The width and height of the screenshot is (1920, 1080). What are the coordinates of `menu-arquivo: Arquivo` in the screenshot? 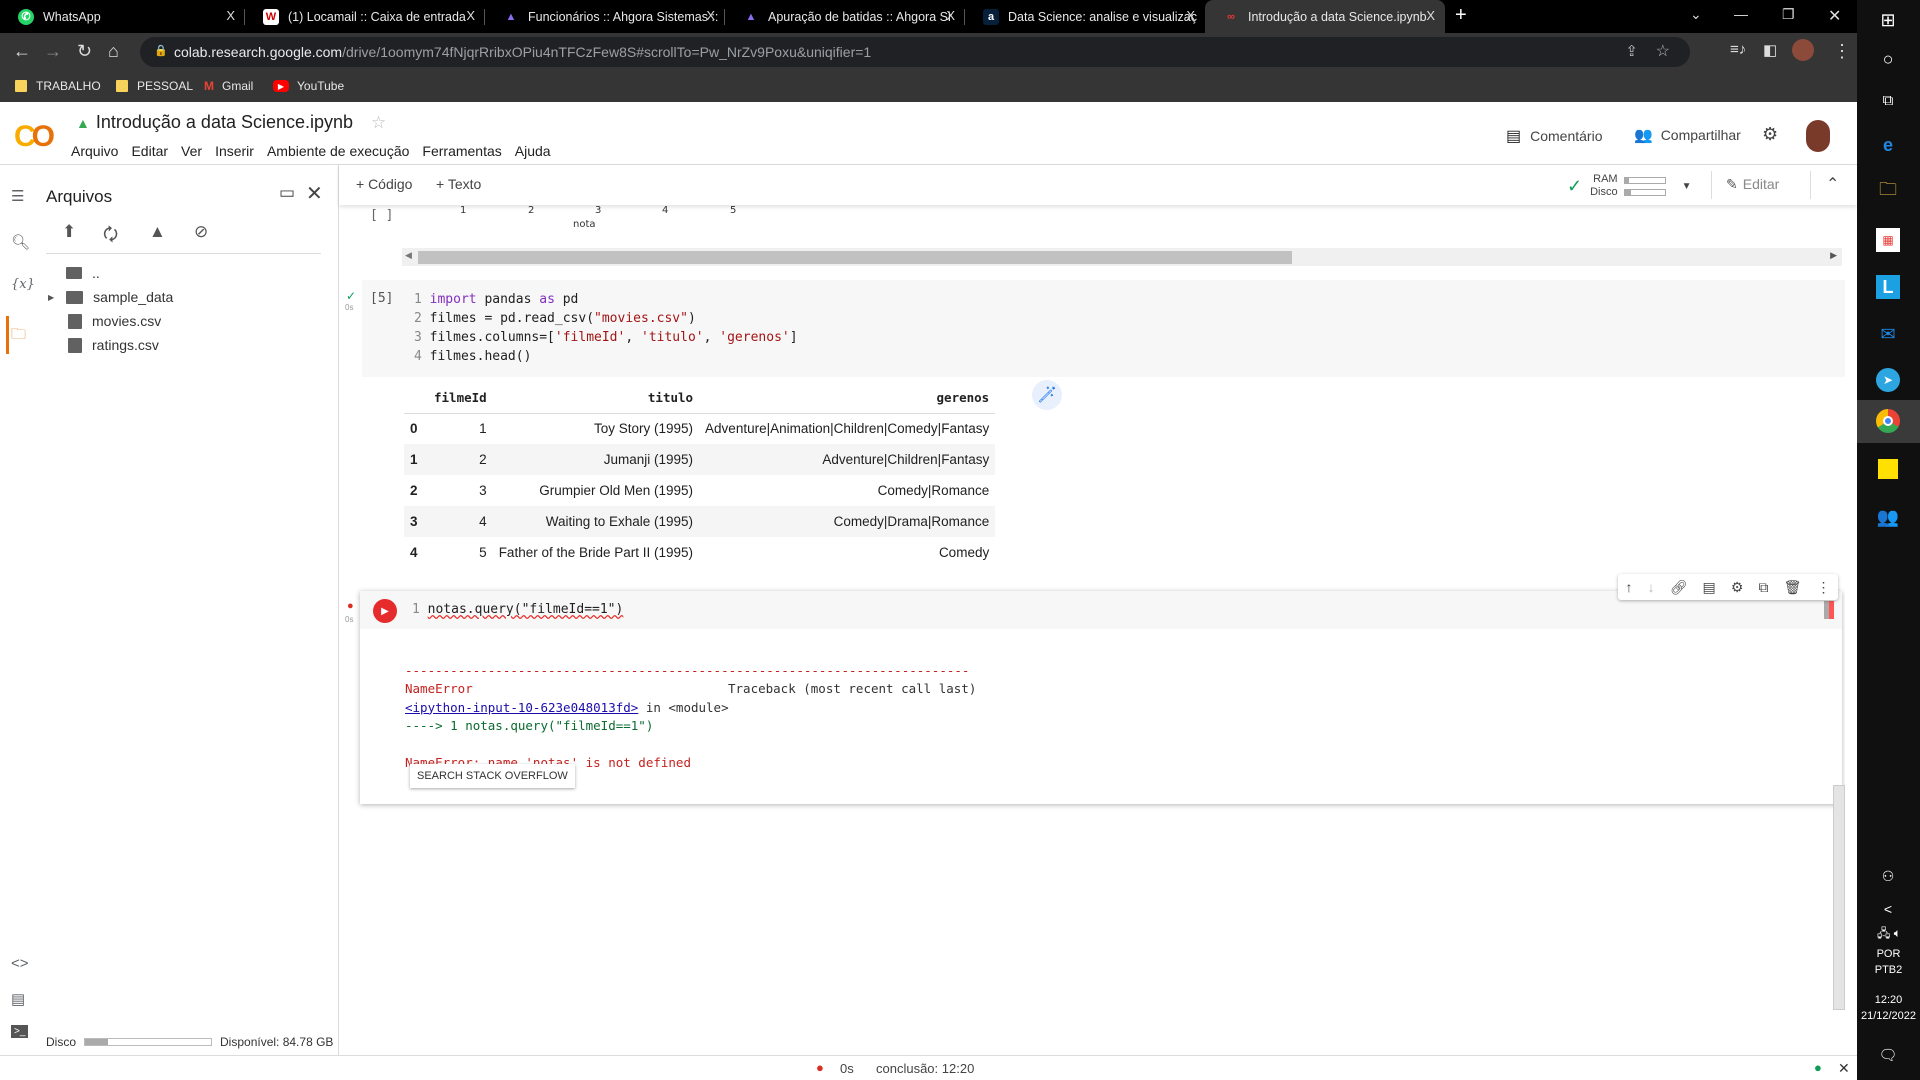 It's located at (94, 151).